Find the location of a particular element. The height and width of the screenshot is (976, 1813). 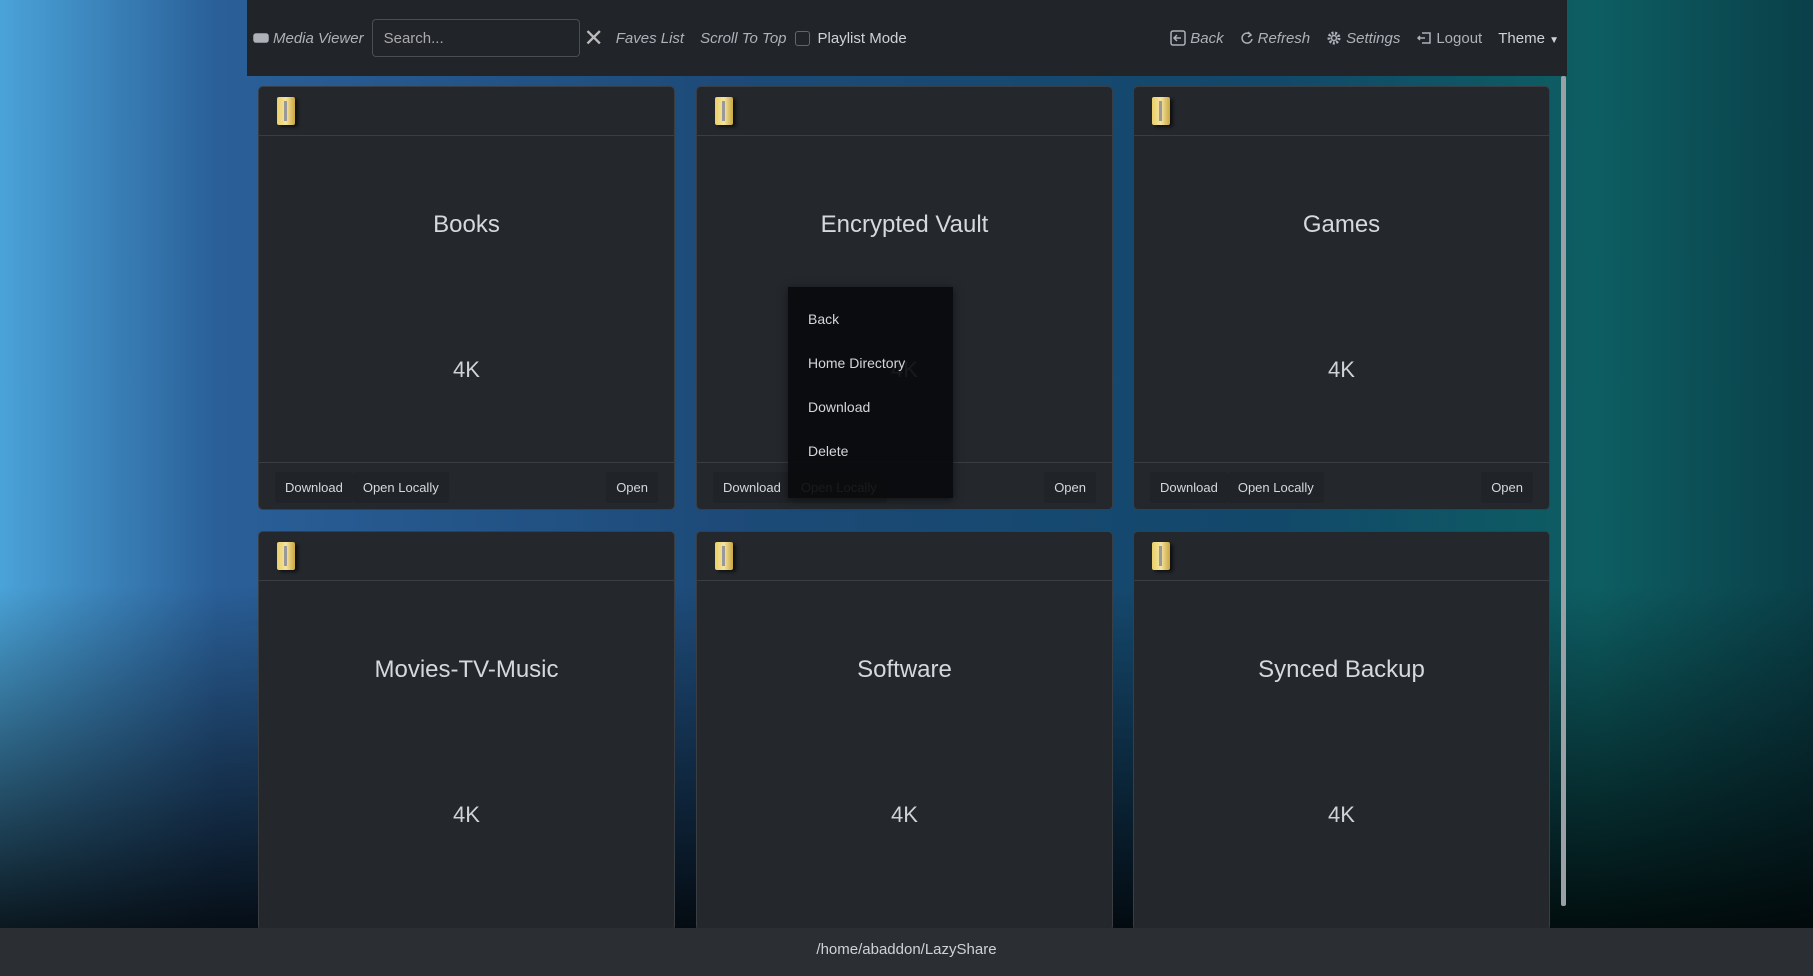

media-viewer-link: Media Viewer is located at coordinates (308, 38).